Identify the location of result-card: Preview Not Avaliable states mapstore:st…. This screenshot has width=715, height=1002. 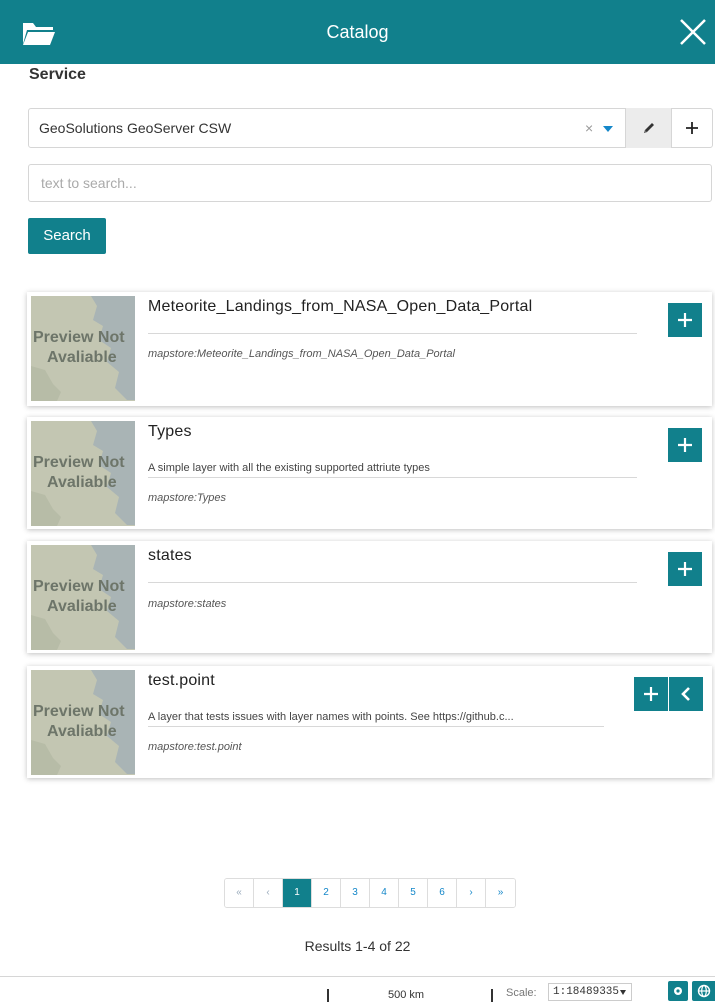
(369, 597).